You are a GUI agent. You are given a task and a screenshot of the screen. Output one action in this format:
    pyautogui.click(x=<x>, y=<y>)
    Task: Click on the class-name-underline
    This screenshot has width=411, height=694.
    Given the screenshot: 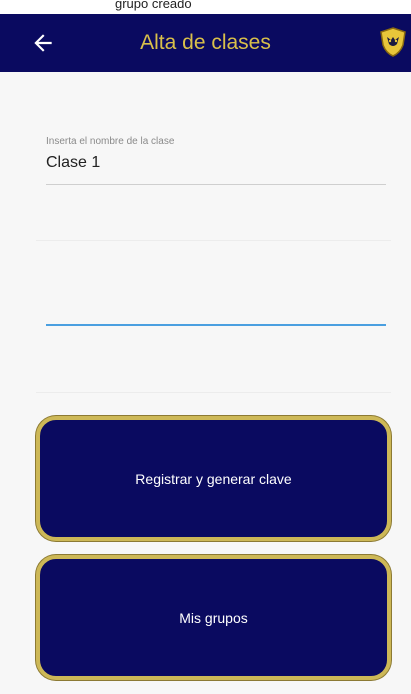 What is the action you would take?
    pyautogui.click(x=216, y=184)
    